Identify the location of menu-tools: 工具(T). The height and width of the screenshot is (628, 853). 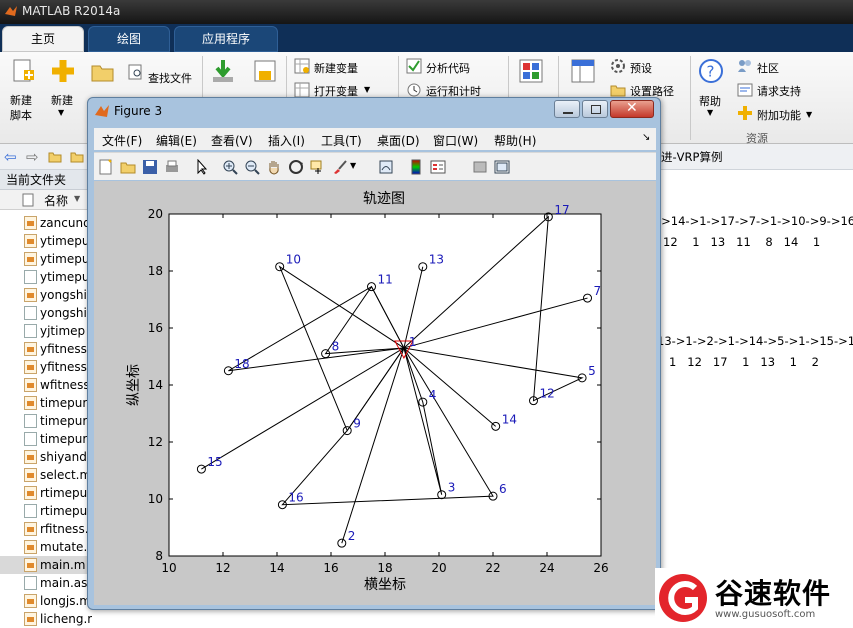
(341, 140).